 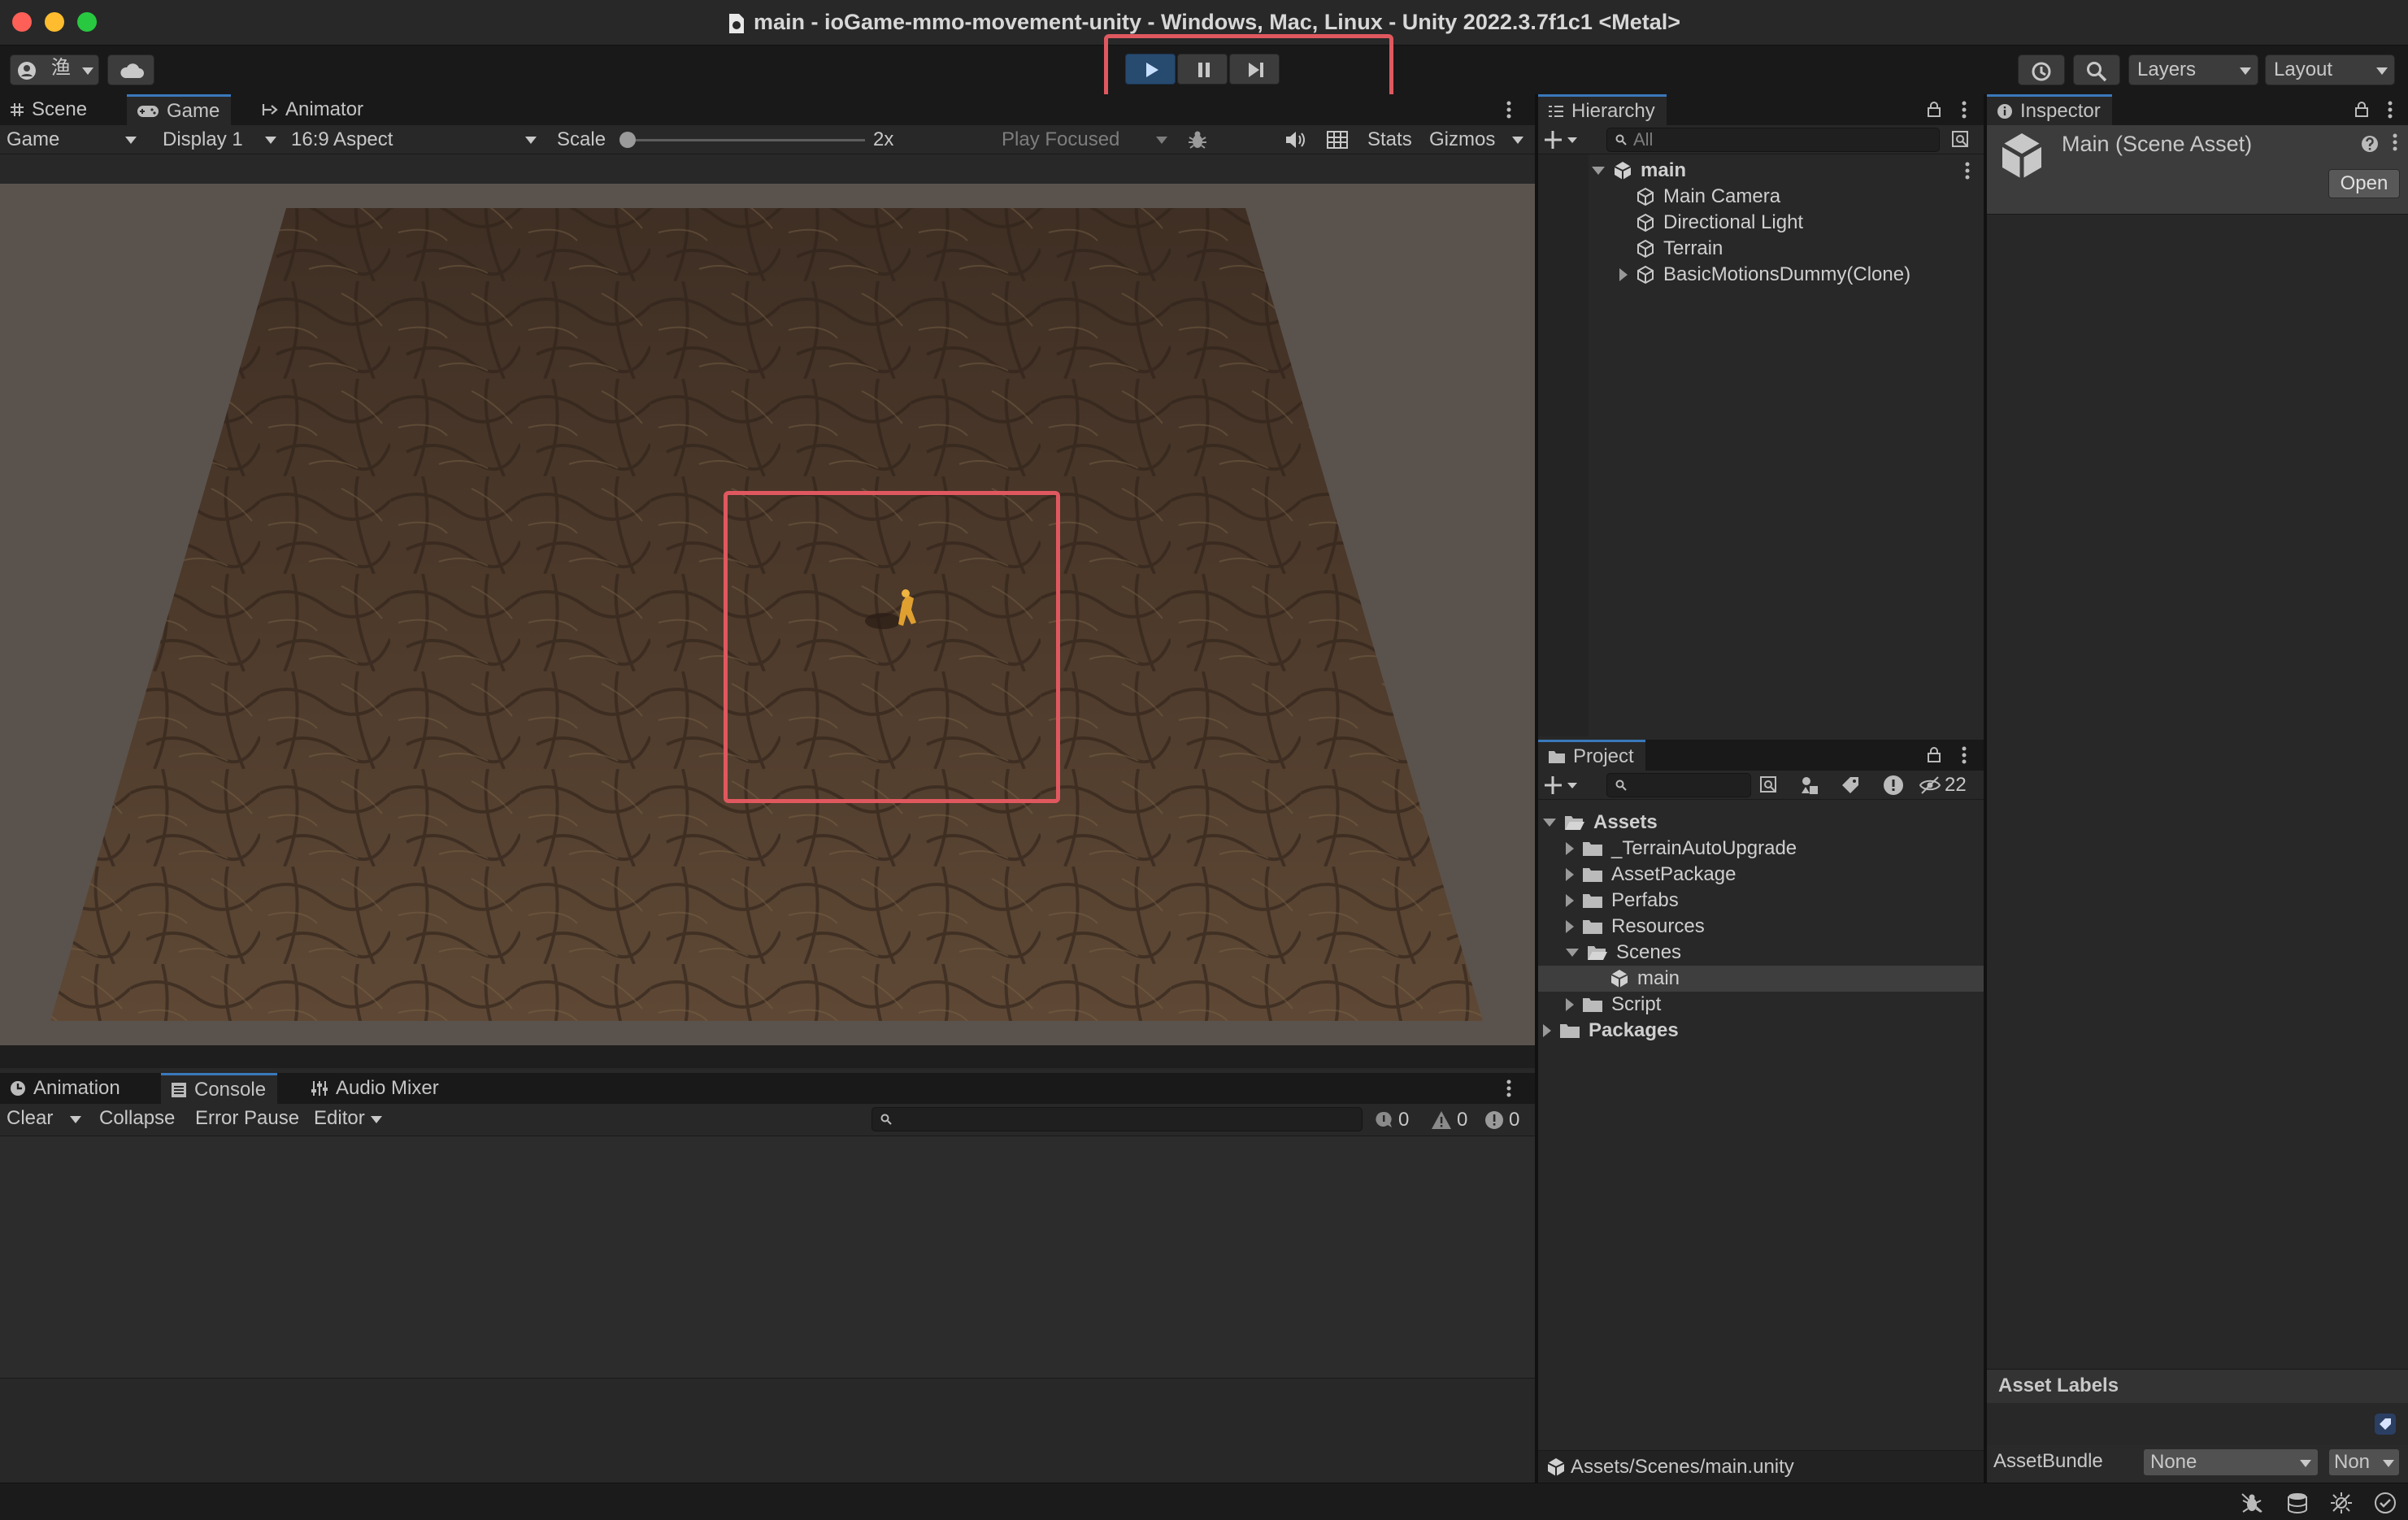 What do you see at coordinates (1961, 140) in the screenshot?
I see `scene-search-icon` at bounding box center [1961, 140].